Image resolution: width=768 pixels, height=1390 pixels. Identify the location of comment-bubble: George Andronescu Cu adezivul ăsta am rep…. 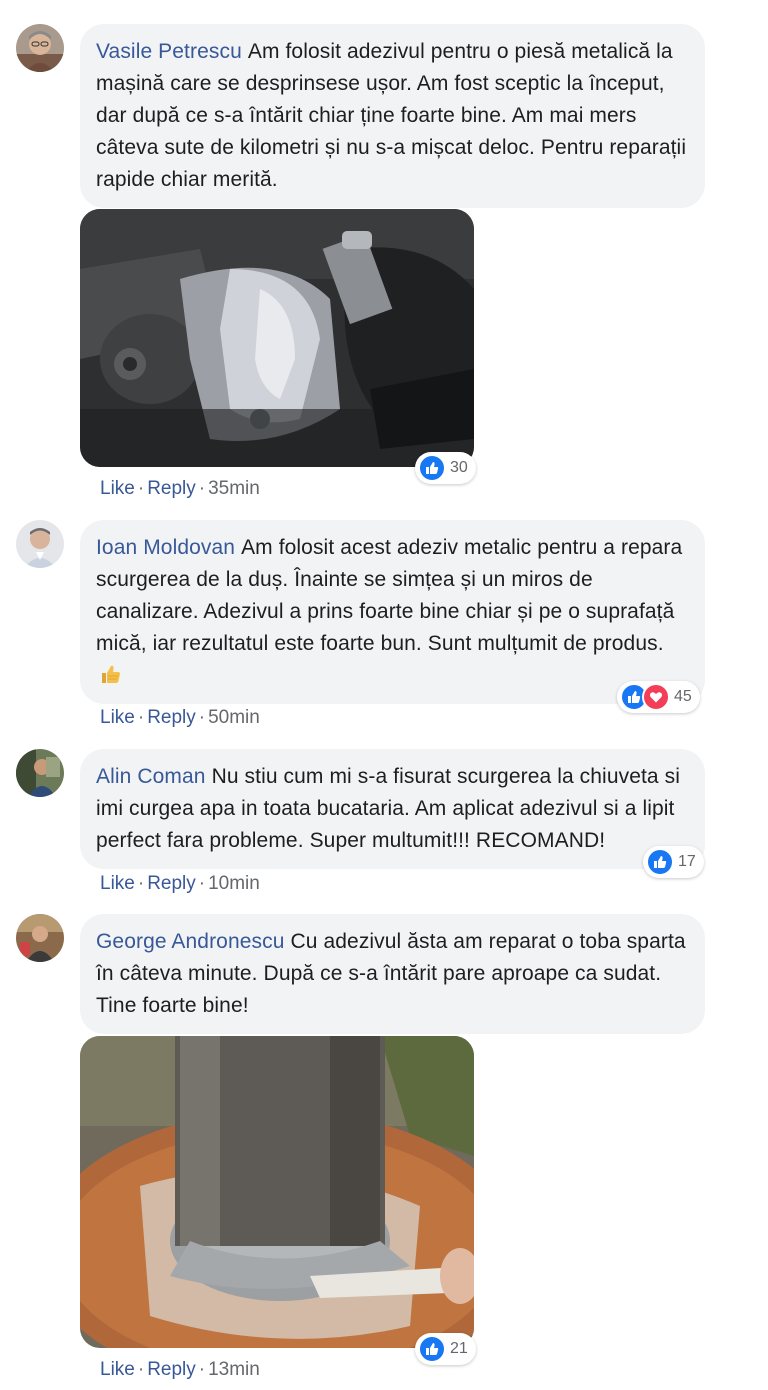
(392, 974).